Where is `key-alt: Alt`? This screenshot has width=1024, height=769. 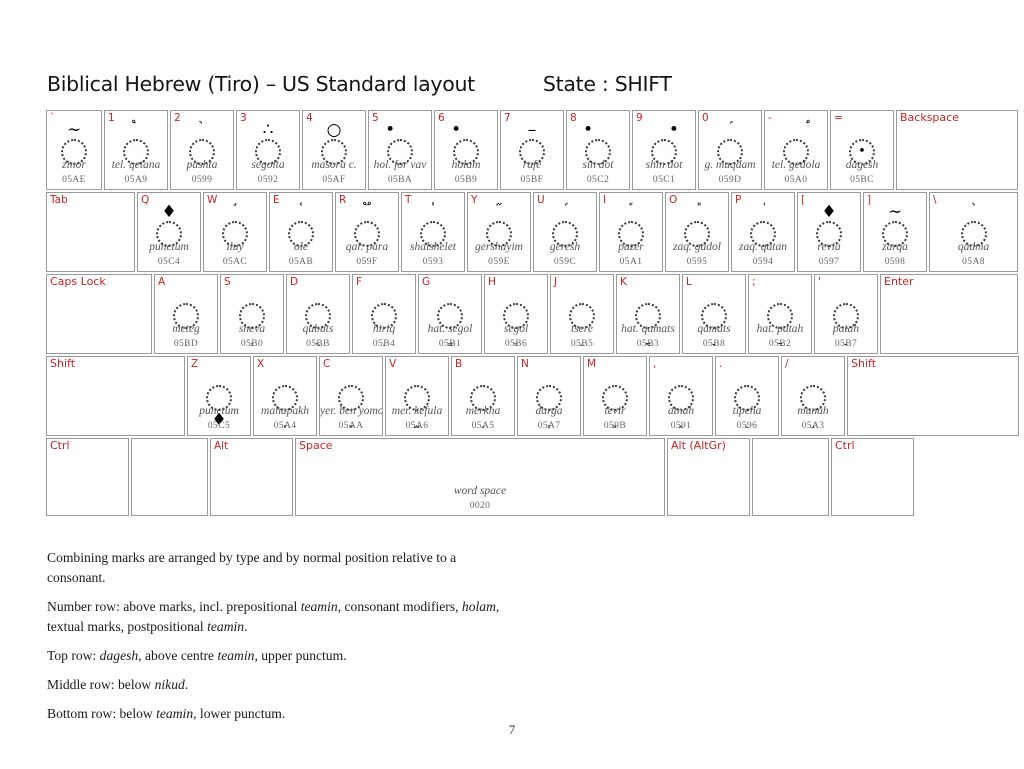 key-alt: Alt is located at coordinates (251, 477).